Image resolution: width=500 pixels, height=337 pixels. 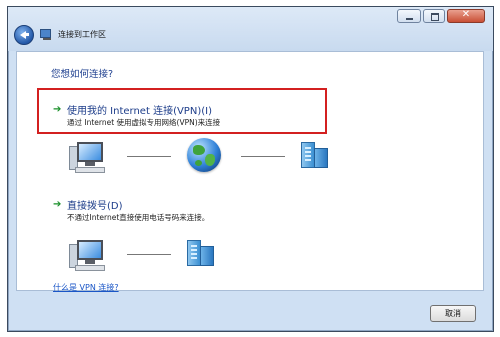 I want to click on maximize-button, so click(x=434, y=16).